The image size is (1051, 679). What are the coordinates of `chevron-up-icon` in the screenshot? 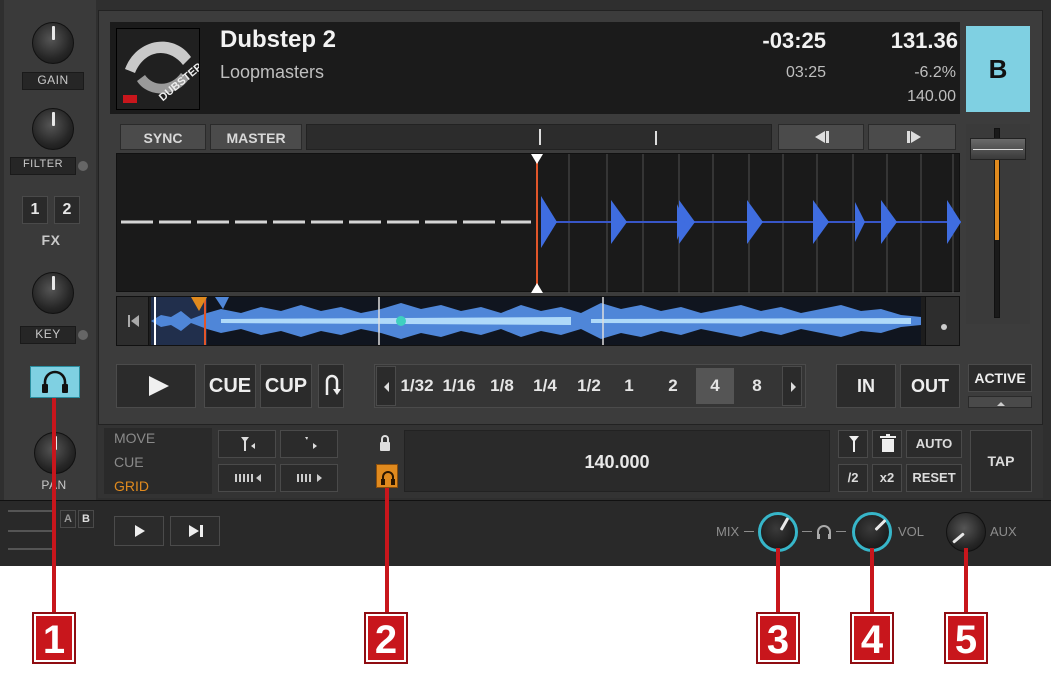 It's located at (1001, 404).